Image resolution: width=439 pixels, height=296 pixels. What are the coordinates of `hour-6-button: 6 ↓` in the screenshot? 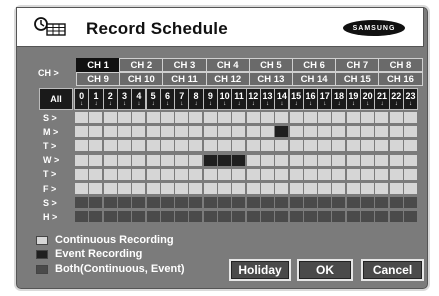 It's located at (167, 99).